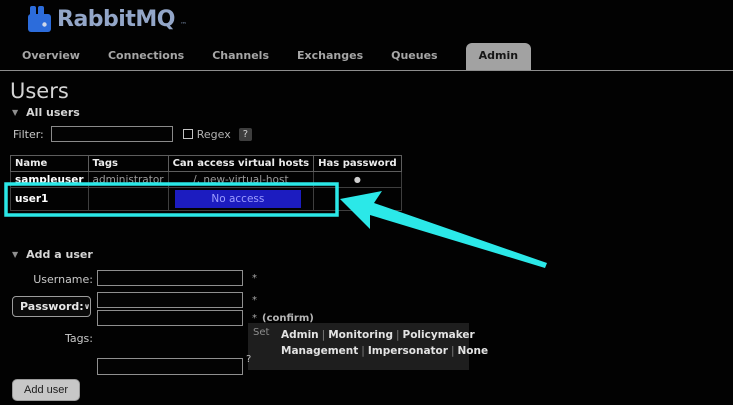 Image resolution: width=733 pixels, height=405 pixels. Describe the element at coordinates (78, 338) in the screenshot. I see `tags-label: Tags:` at that location.